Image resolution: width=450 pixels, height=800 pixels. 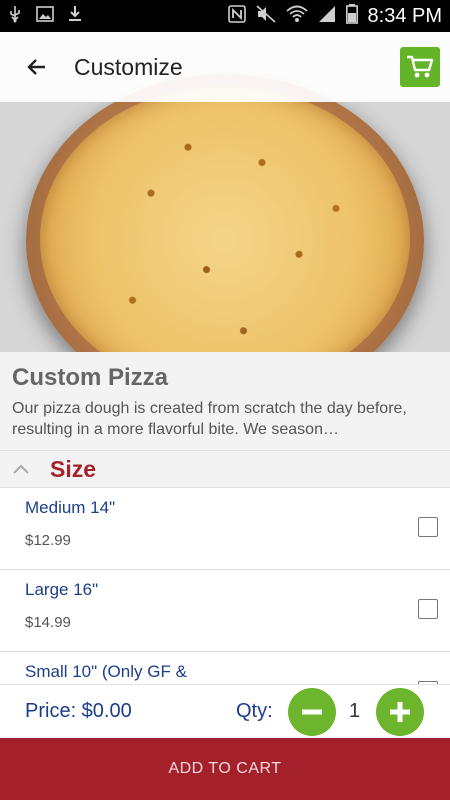 I want to click on qty-value: 1, so click(x=355, y=711).